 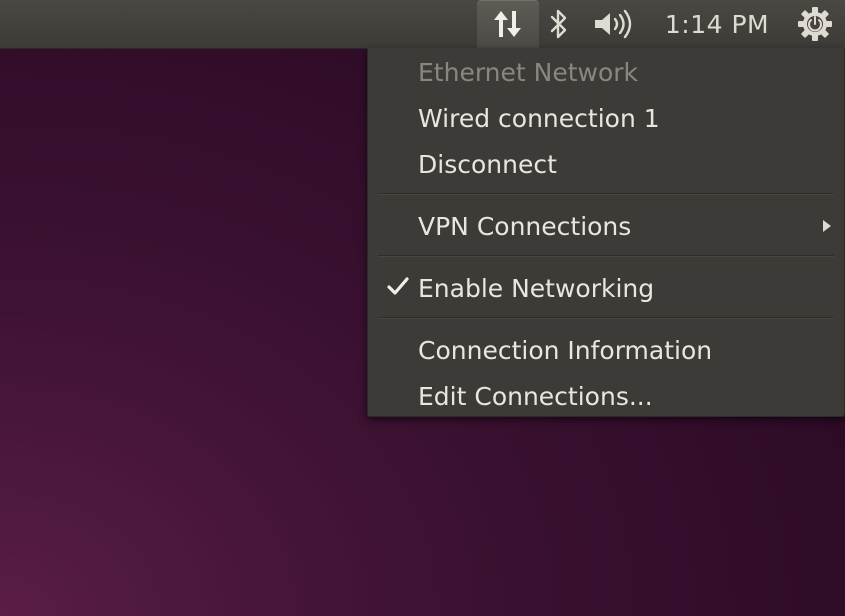 I want to click on bluetooth-icon, so click(x=558, y=24).